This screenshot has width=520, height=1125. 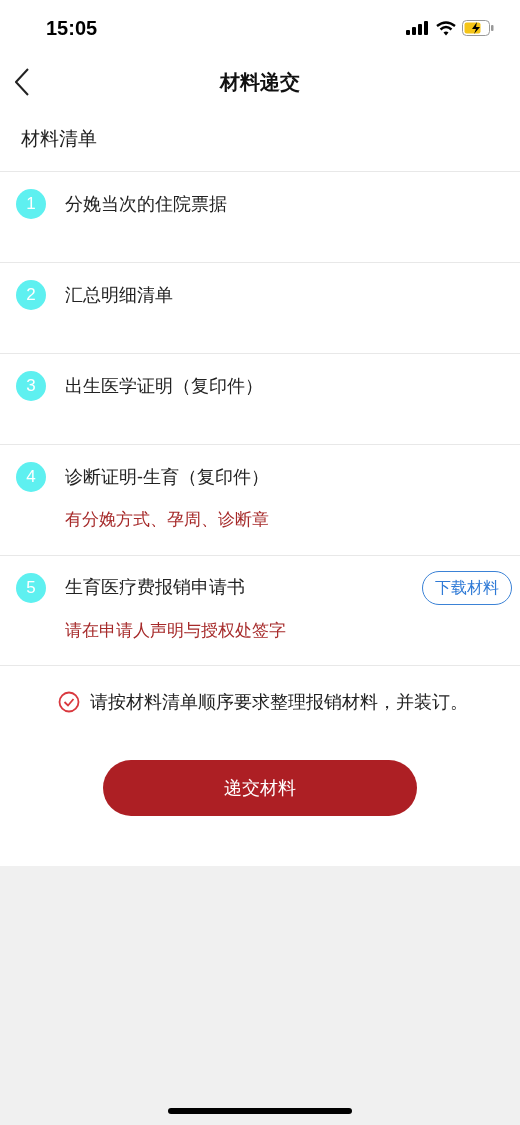 What do you see at coordinates (478, 28) in the screenshot?
I see `battery-icon` at bounding box center [478, 28].